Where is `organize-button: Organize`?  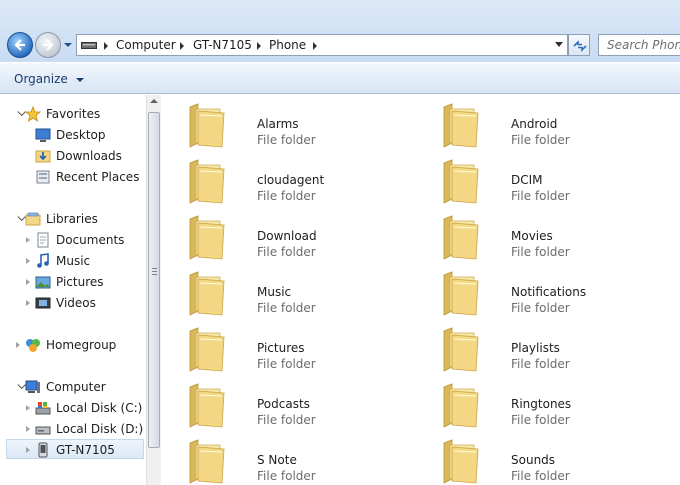 organize-button: Organize is located at coordinates (41, 79).